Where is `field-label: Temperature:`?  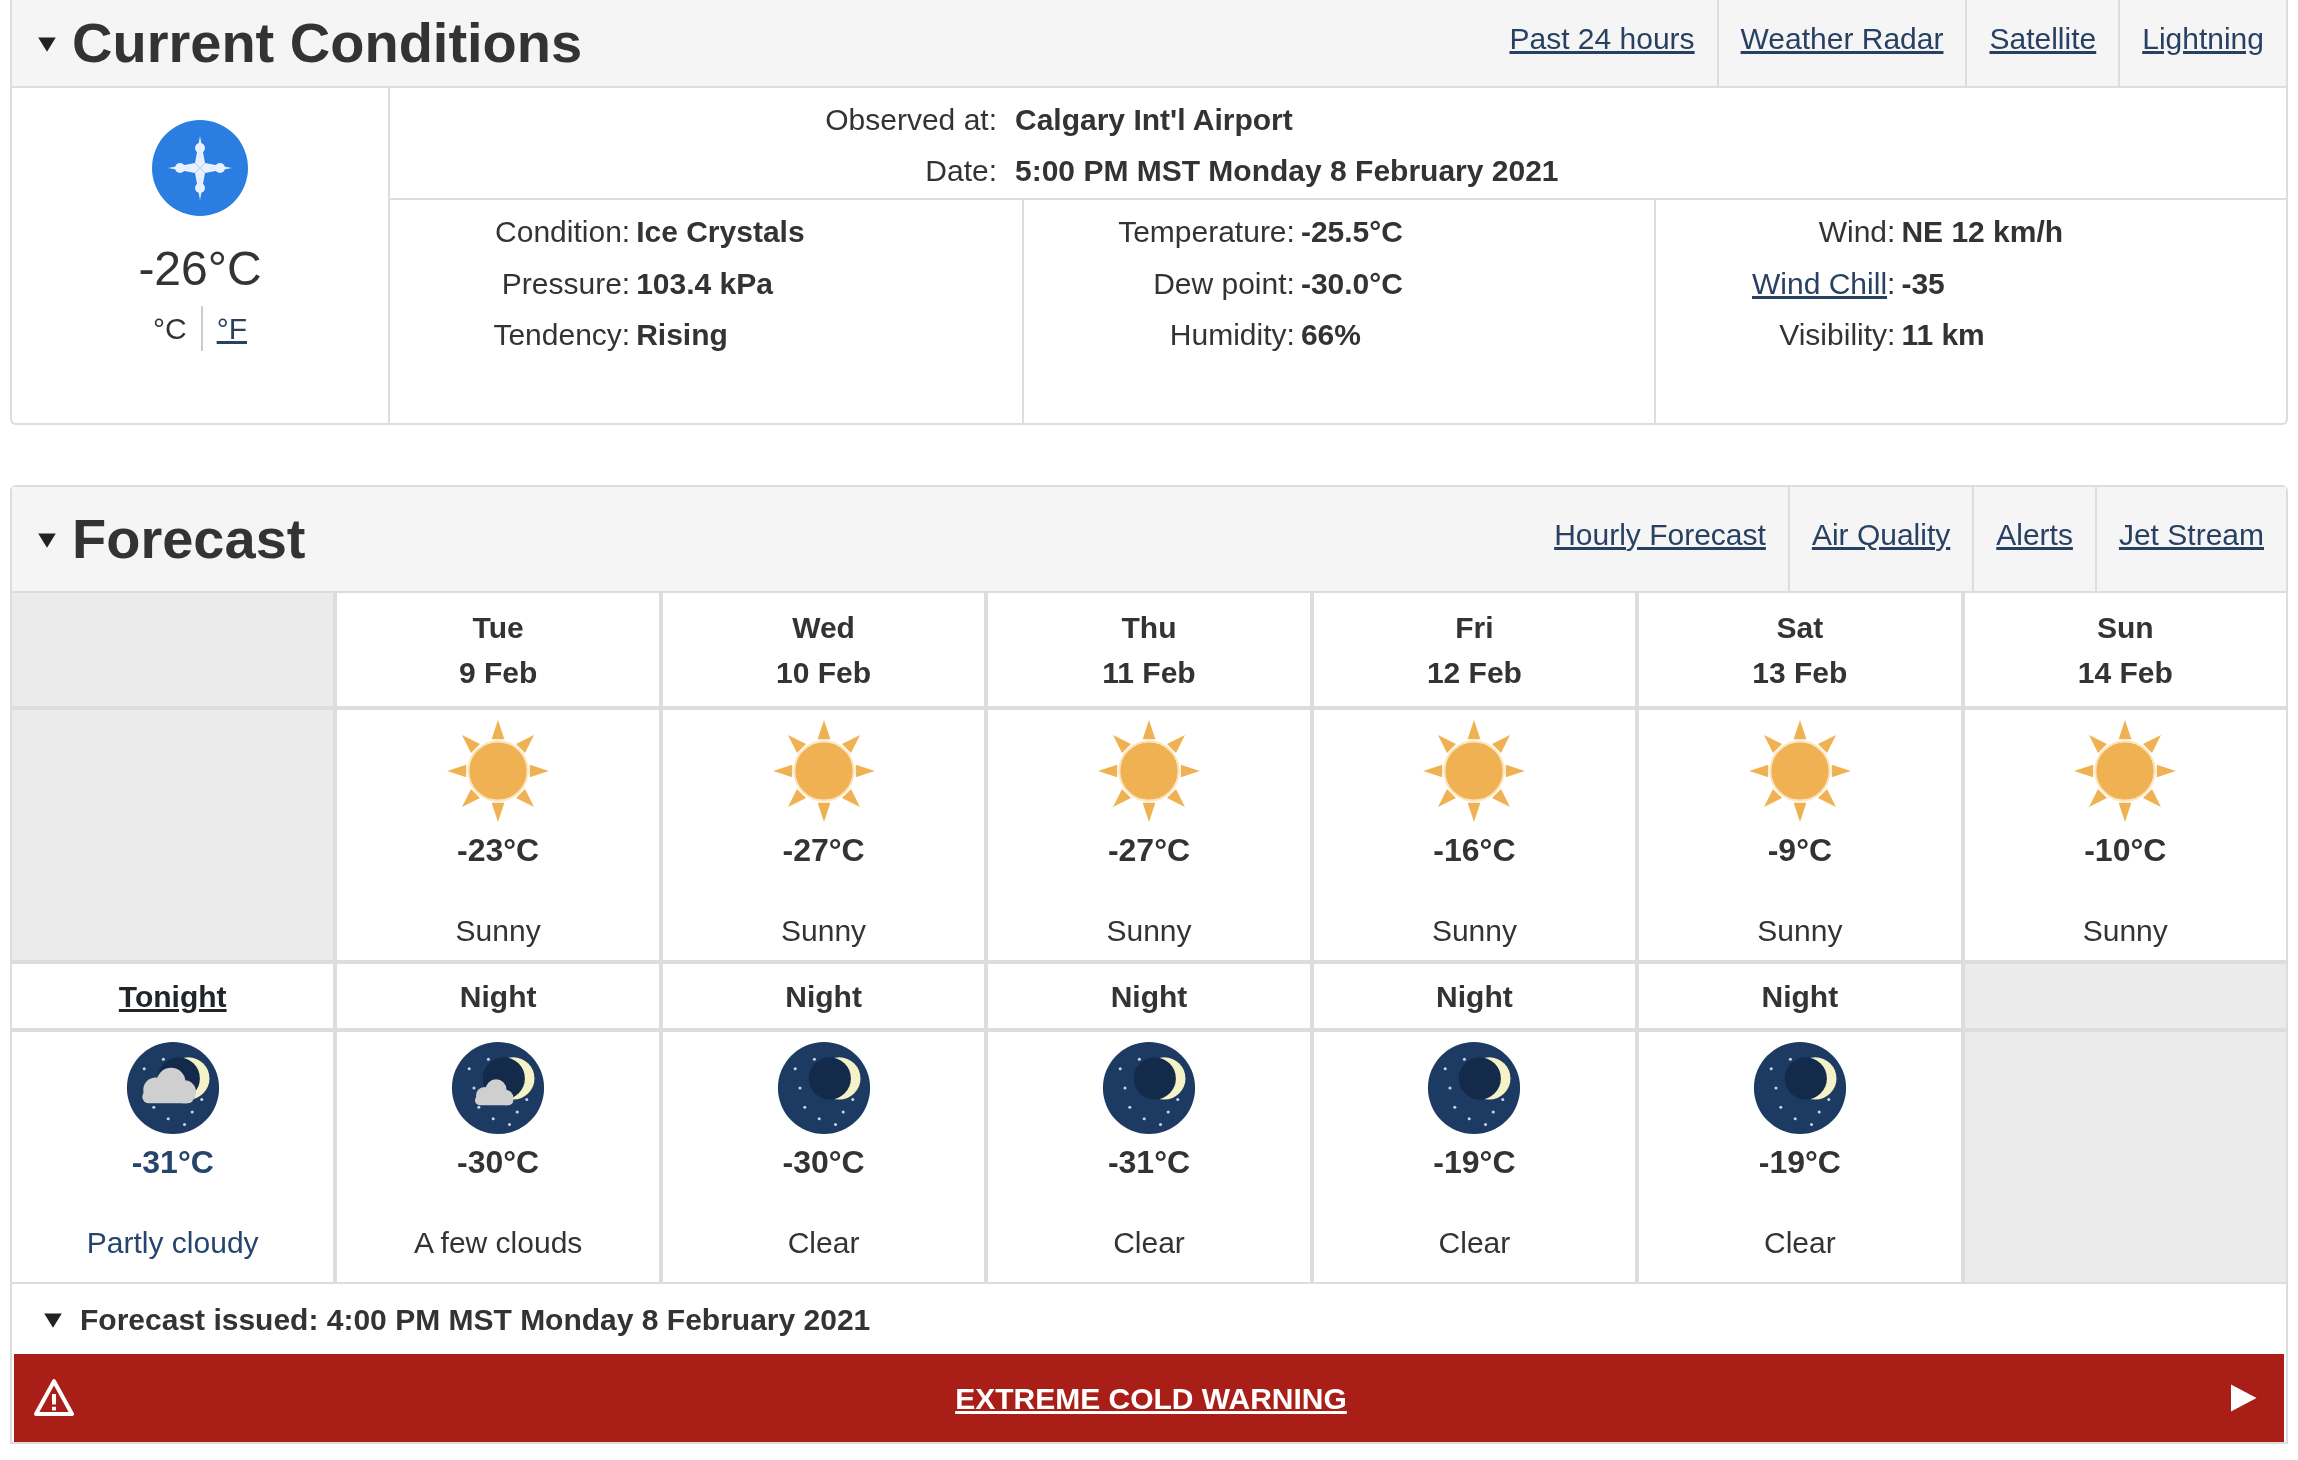 field-label: Temperature: is located at coordinates (1206, 232).